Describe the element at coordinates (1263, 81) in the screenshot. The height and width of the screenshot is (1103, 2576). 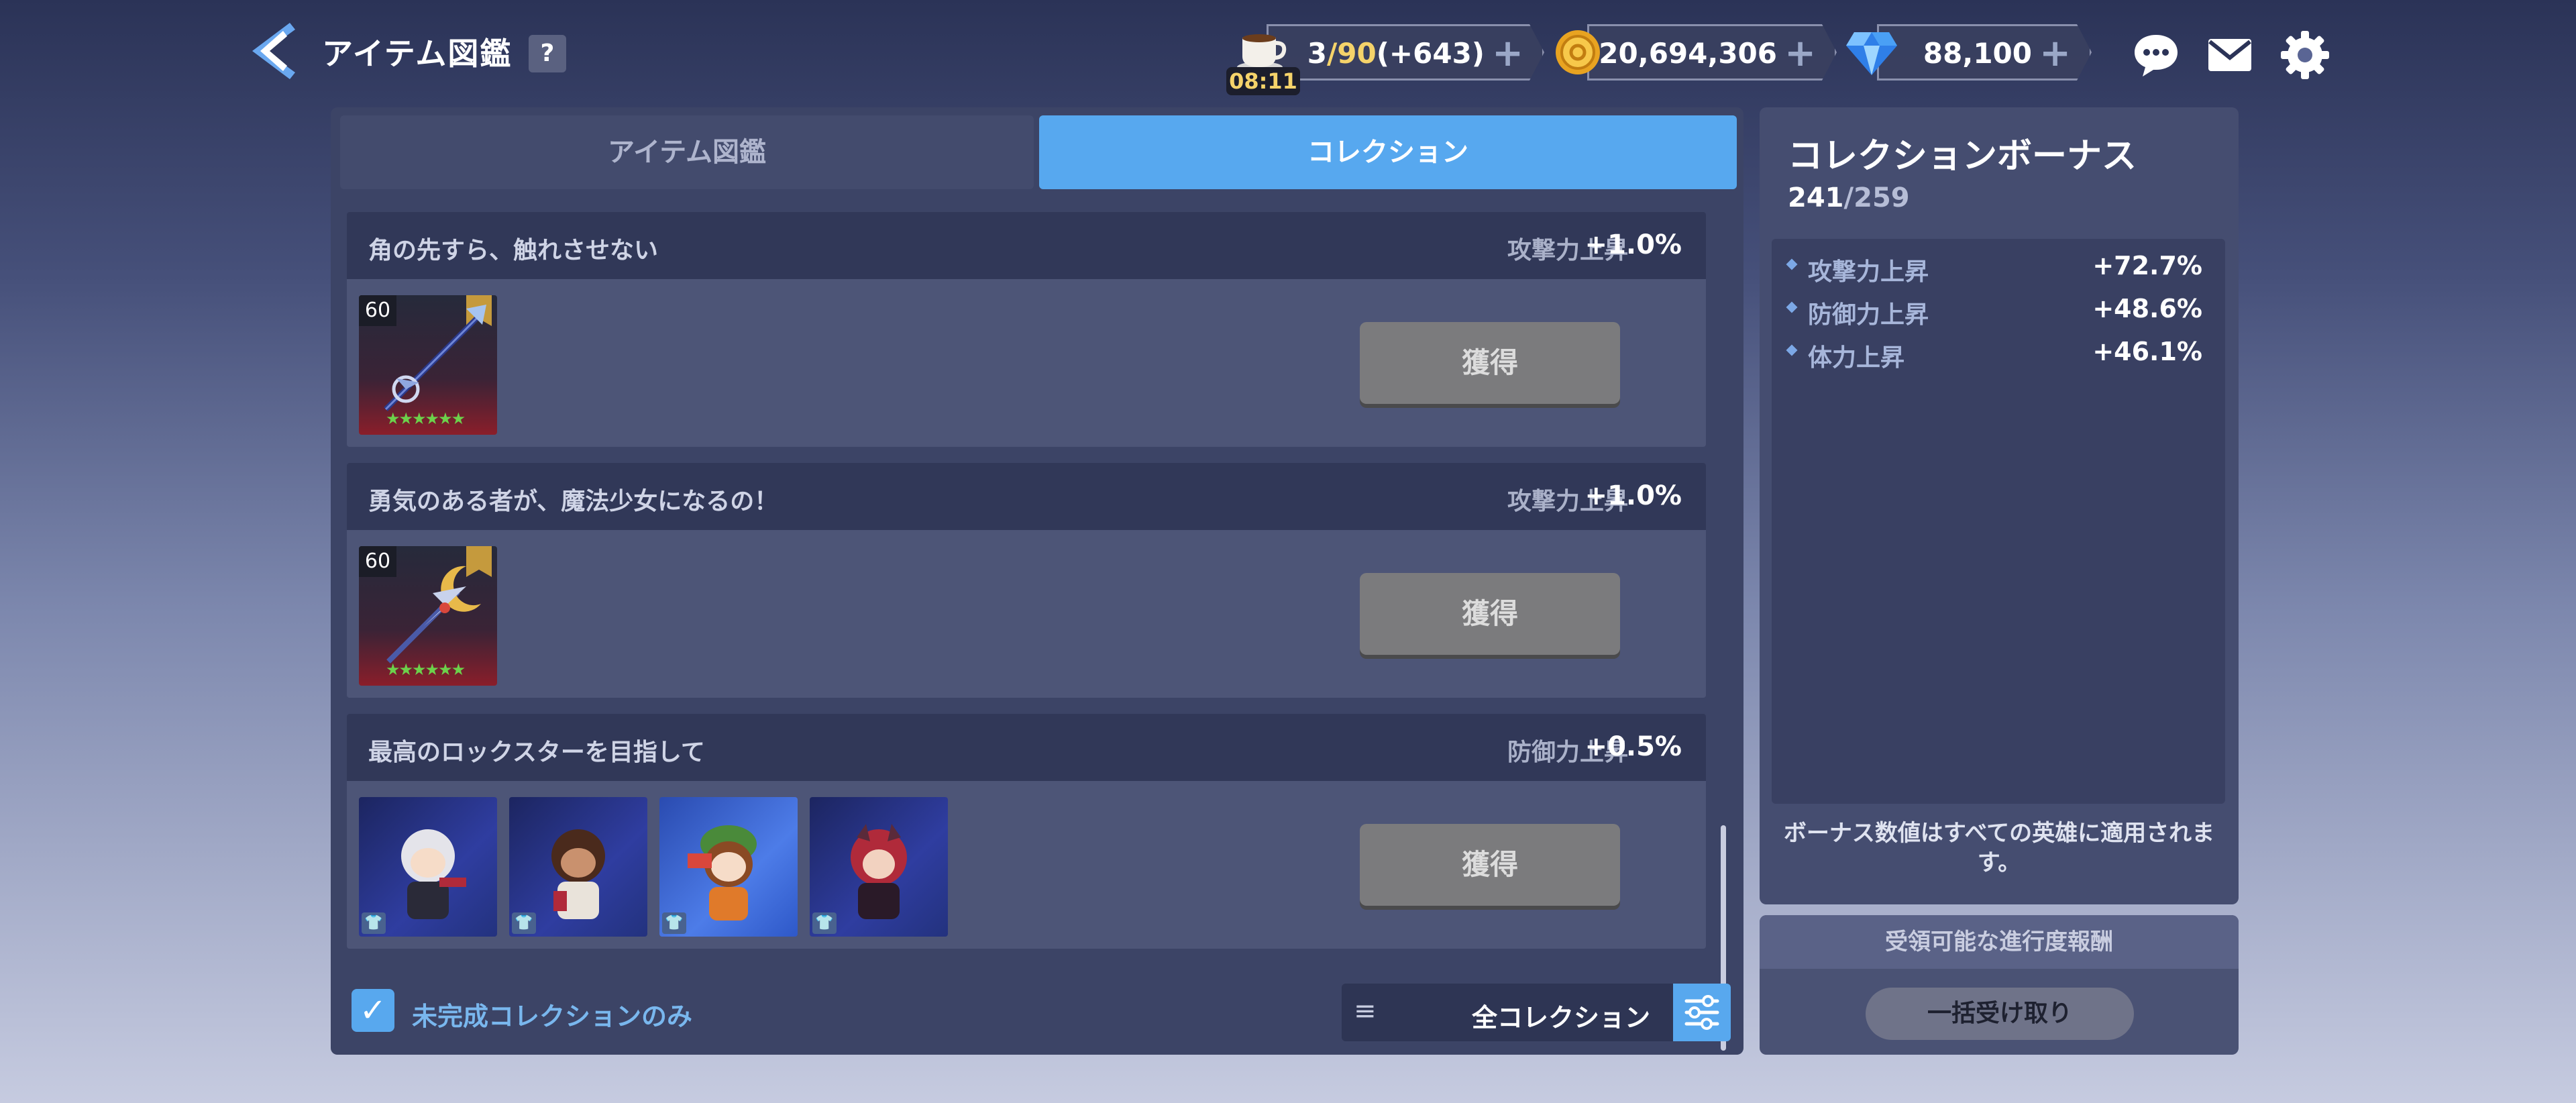
I see `stamina-timer: 08:11` at that location.